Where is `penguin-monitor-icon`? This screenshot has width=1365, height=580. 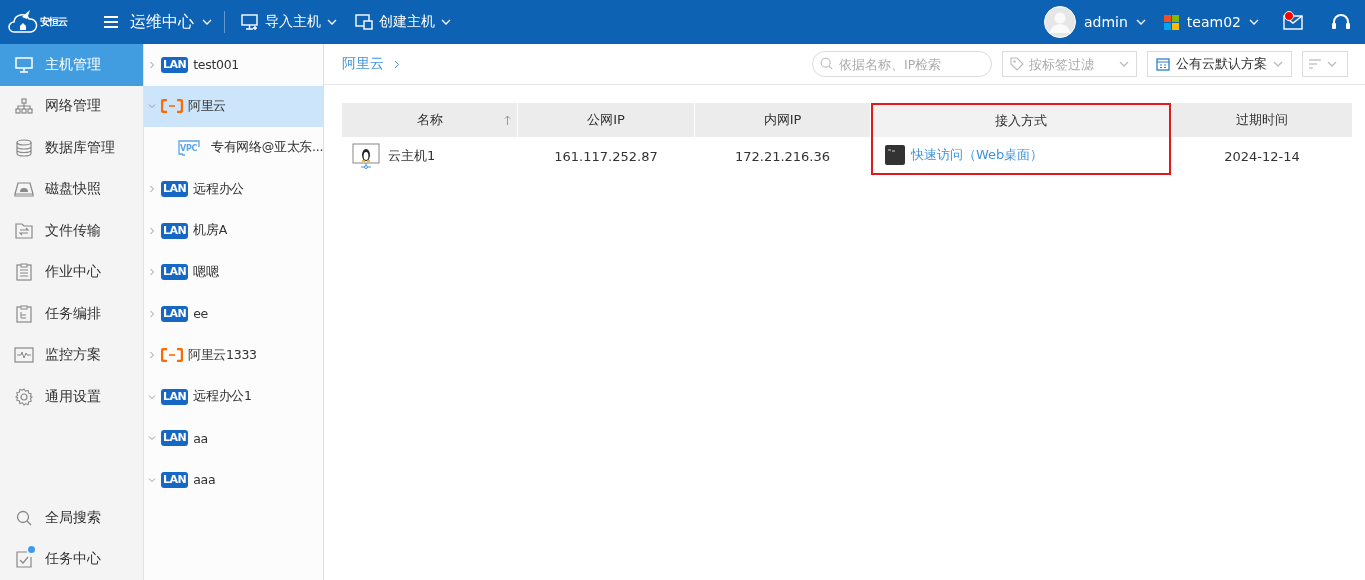
penguin-monitor-icon is located at coordinates (366, 156).